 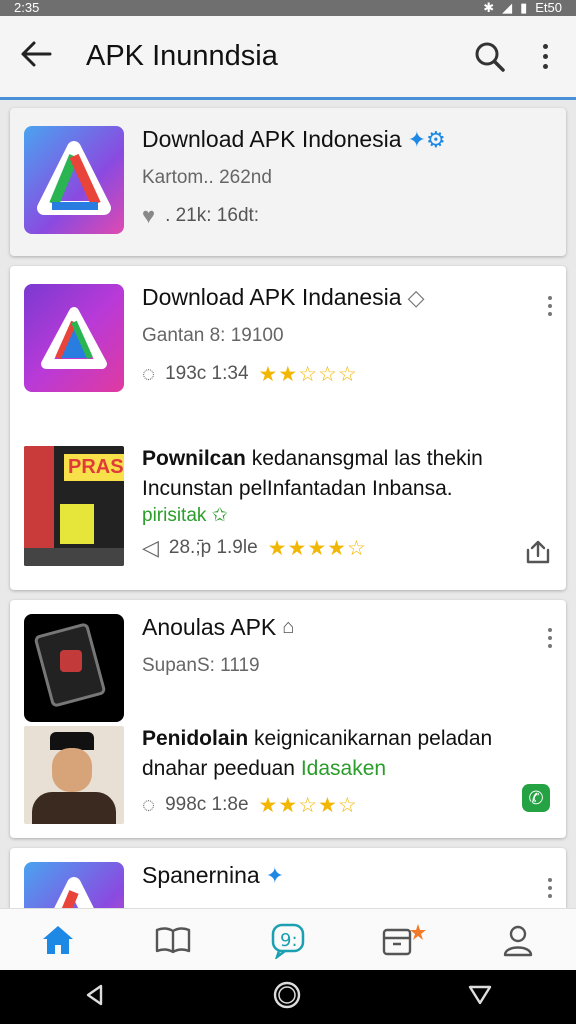 I want to click on app-subtitle: SupanS: 1119, so click(x=201, y=665).